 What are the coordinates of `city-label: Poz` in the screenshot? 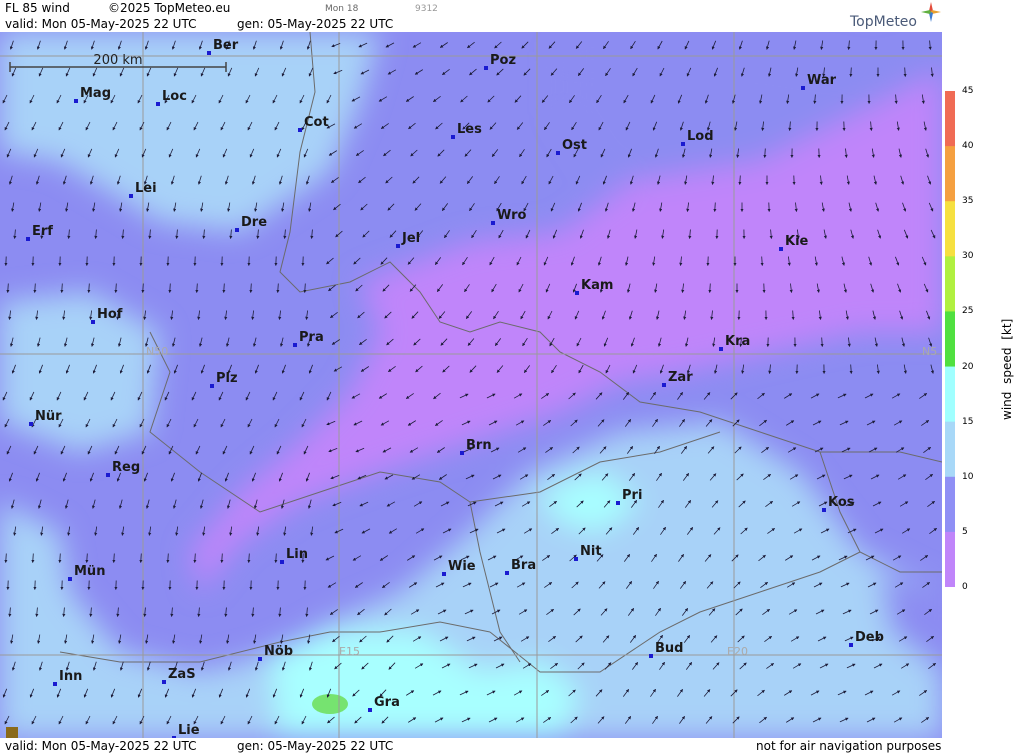 It's located at (503, 60).